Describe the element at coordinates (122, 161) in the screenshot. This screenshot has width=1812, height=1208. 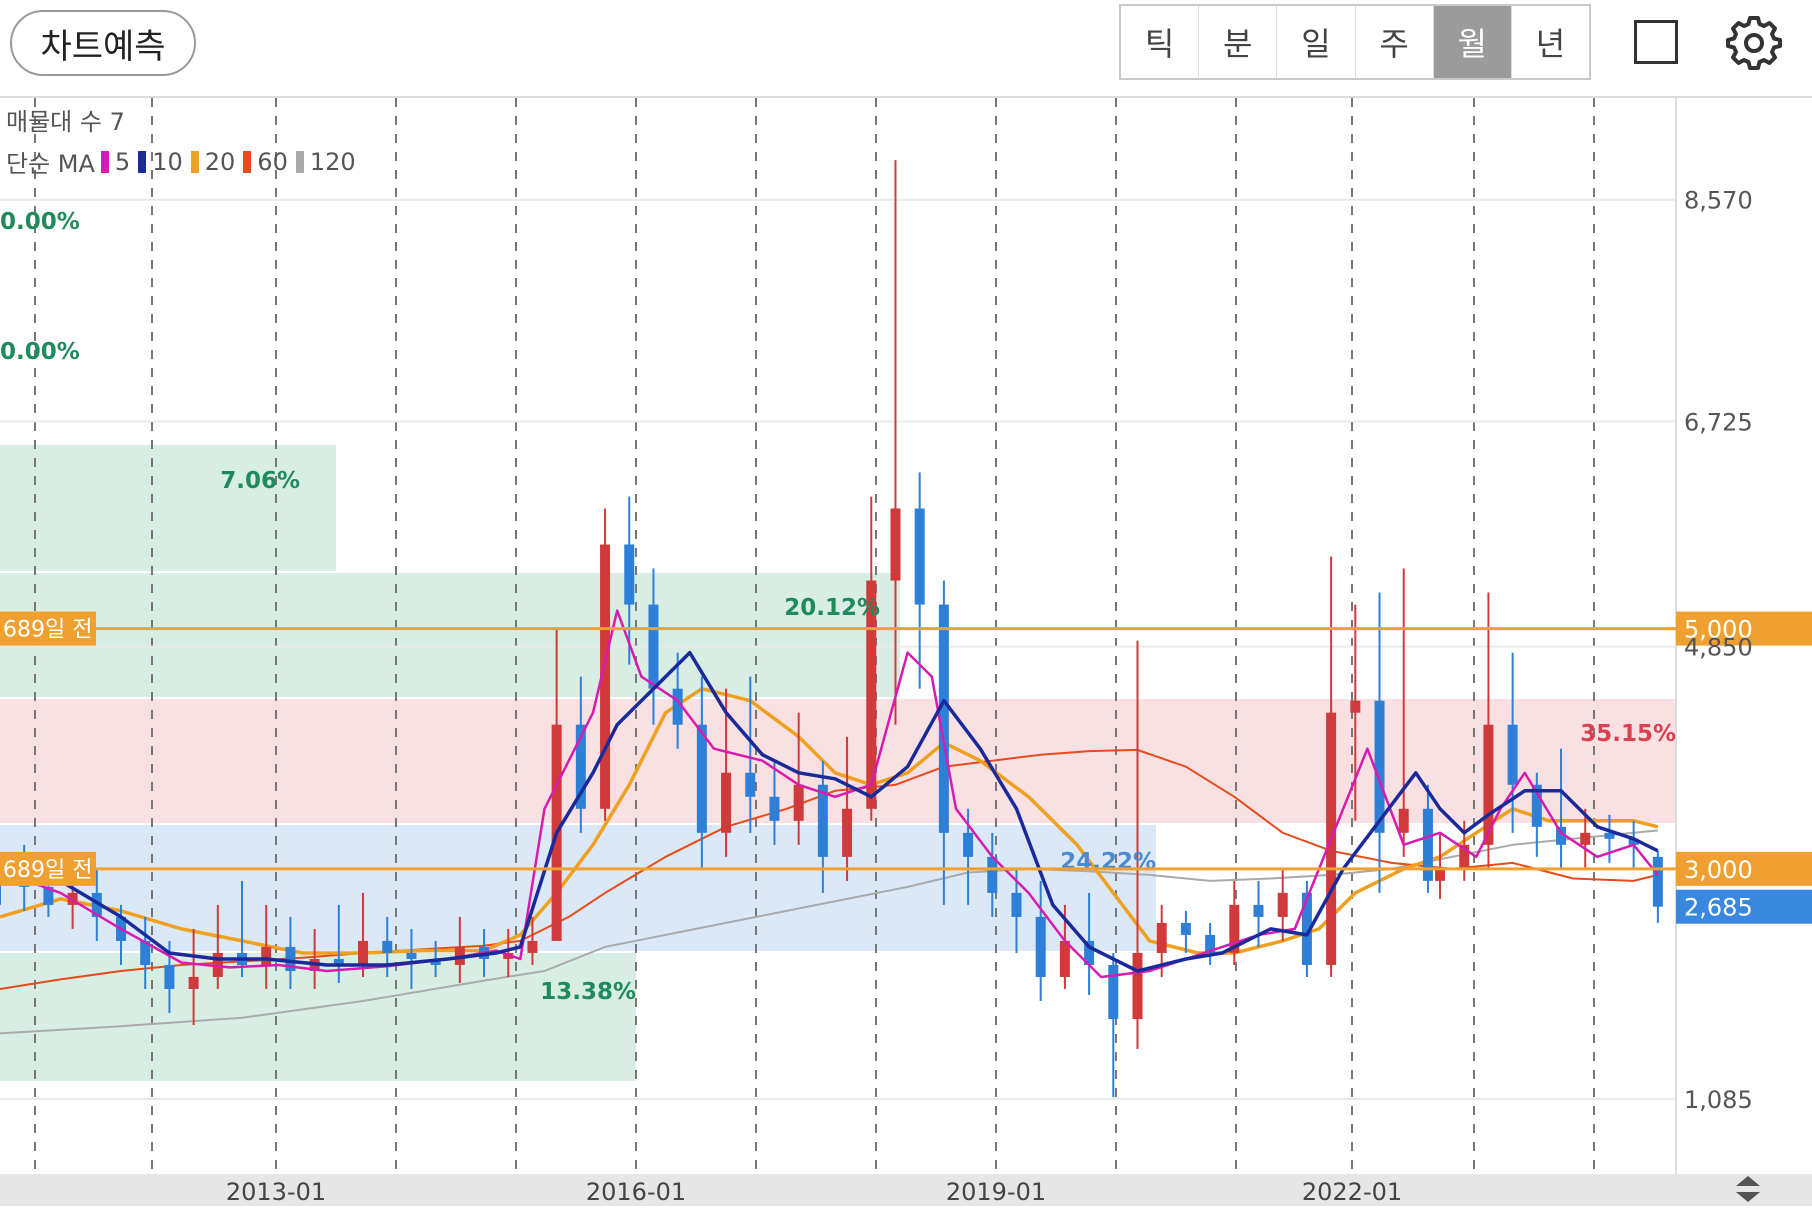
I see `ma5-label: 5` at that location.